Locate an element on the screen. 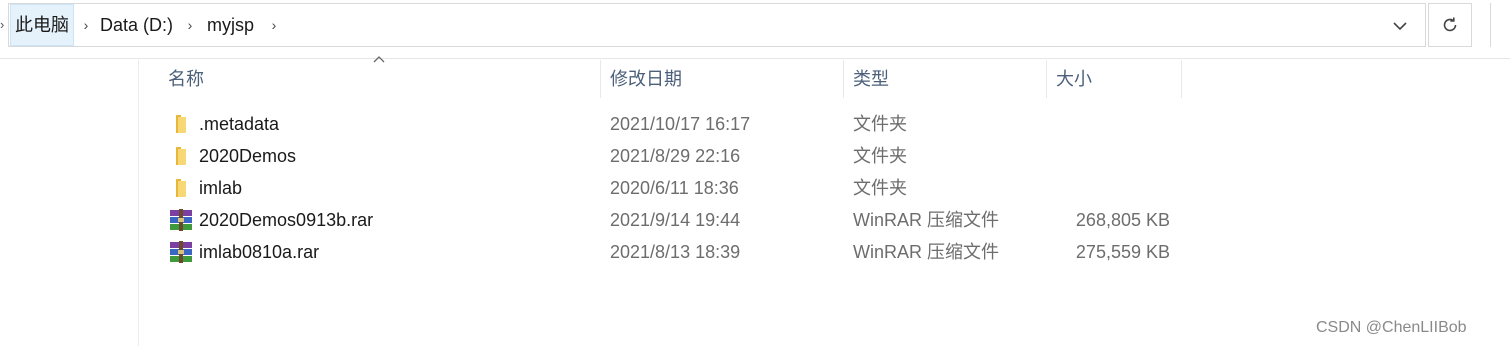 This screenshot has height=346, width=1510. file-row: imlab 2020/6/11 18:36 文件夹 is located at coordinates (670, 188).